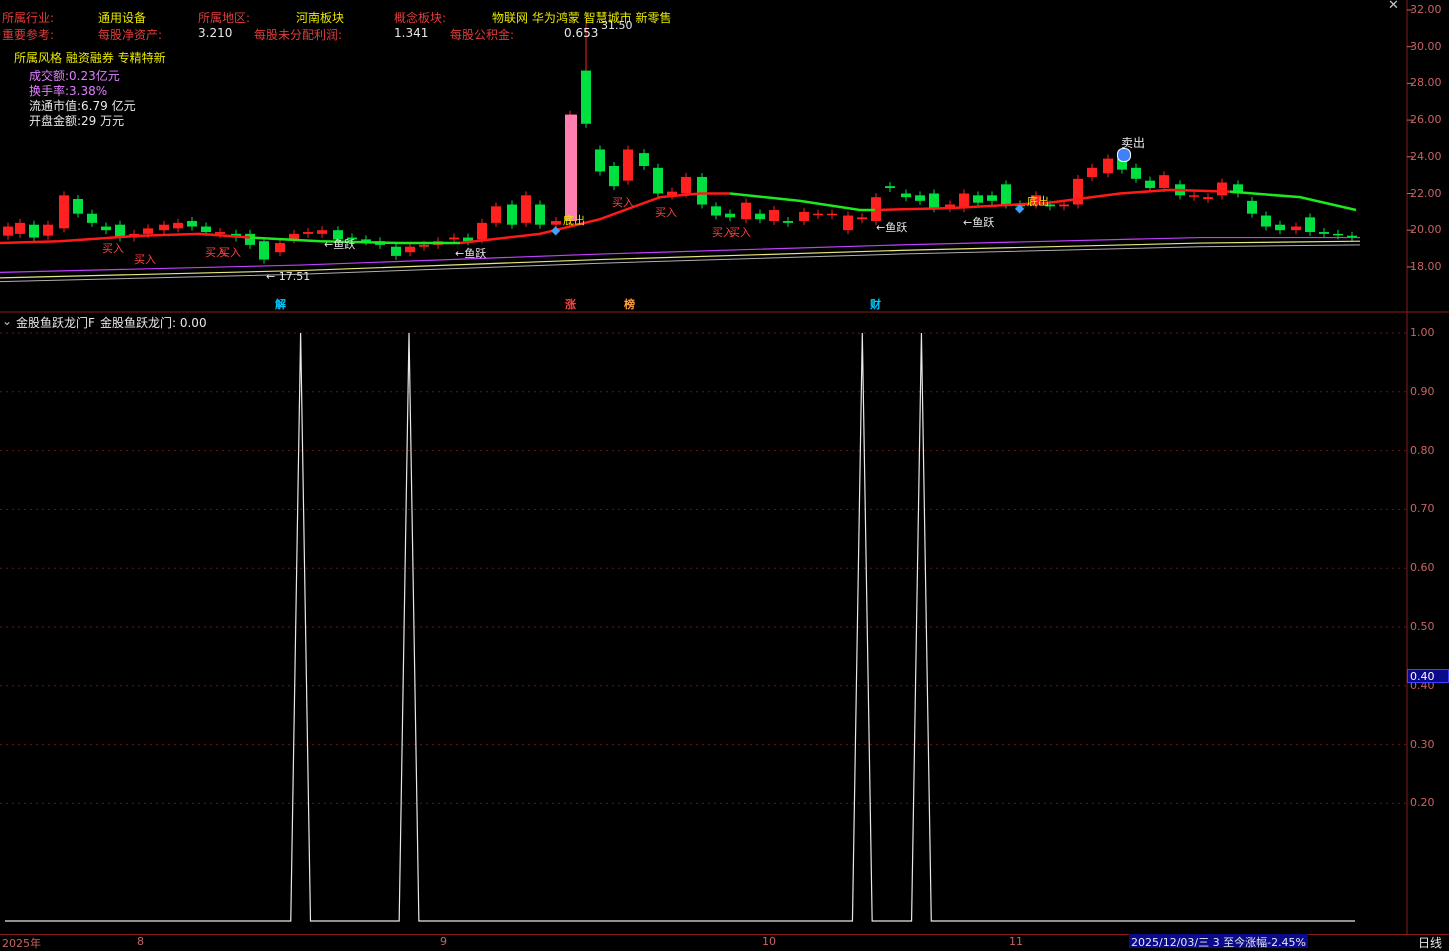 This screenshot has height=951, width=1449. I want to click on region-value: 河南板块, so click(320, 17).